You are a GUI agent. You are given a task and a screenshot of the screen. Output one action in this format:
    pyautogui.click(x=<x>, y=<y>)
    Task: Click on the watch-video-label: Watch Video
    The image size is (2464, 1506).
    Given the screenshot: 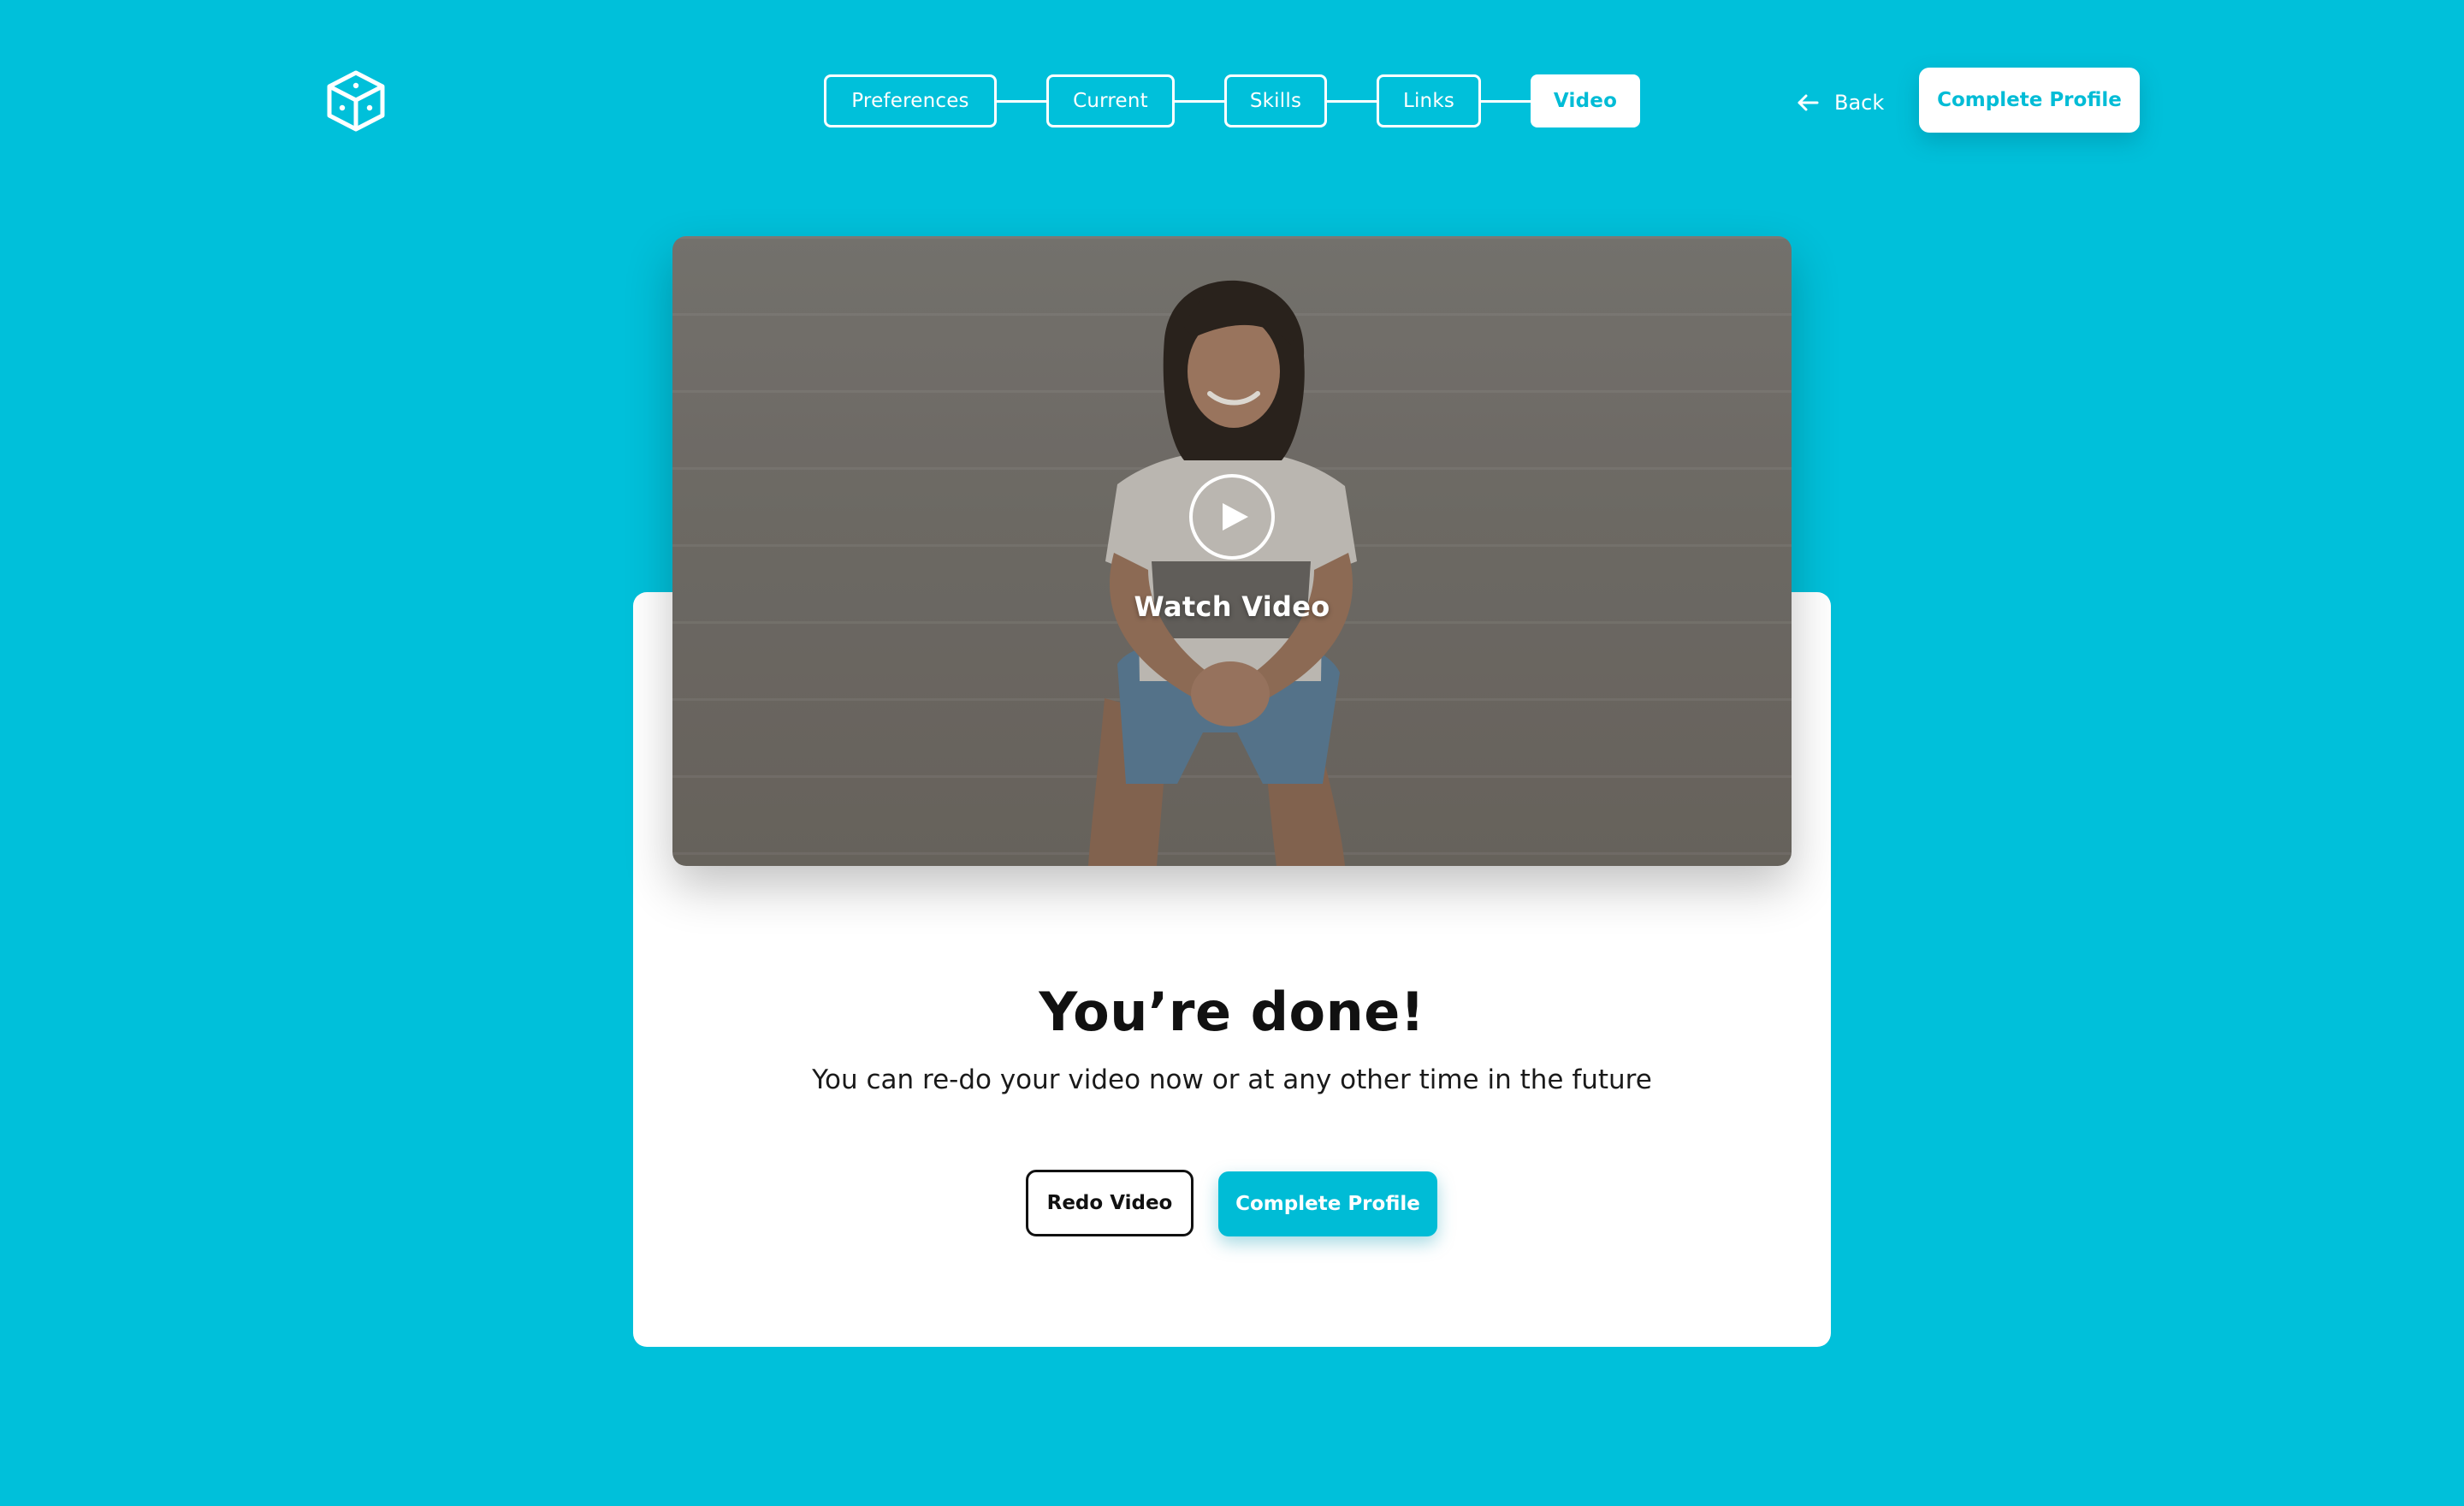 What is the action you would take?
    pyautogui.click(x=1232, y=606)
    